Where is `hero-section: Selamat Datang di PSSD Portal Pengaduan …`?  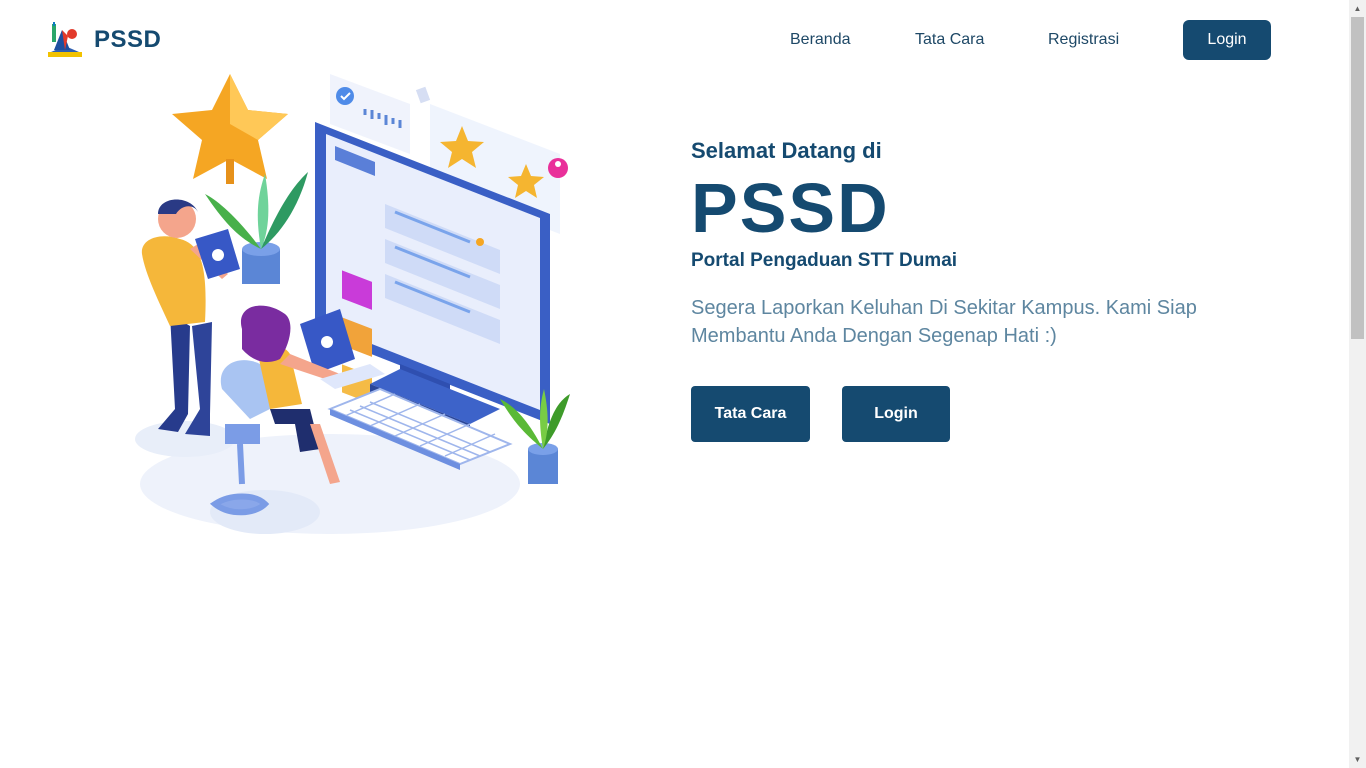
hero-section: Selamat Datang di PSSD Portal Pengaduan … is located at coordinates (971, 244).